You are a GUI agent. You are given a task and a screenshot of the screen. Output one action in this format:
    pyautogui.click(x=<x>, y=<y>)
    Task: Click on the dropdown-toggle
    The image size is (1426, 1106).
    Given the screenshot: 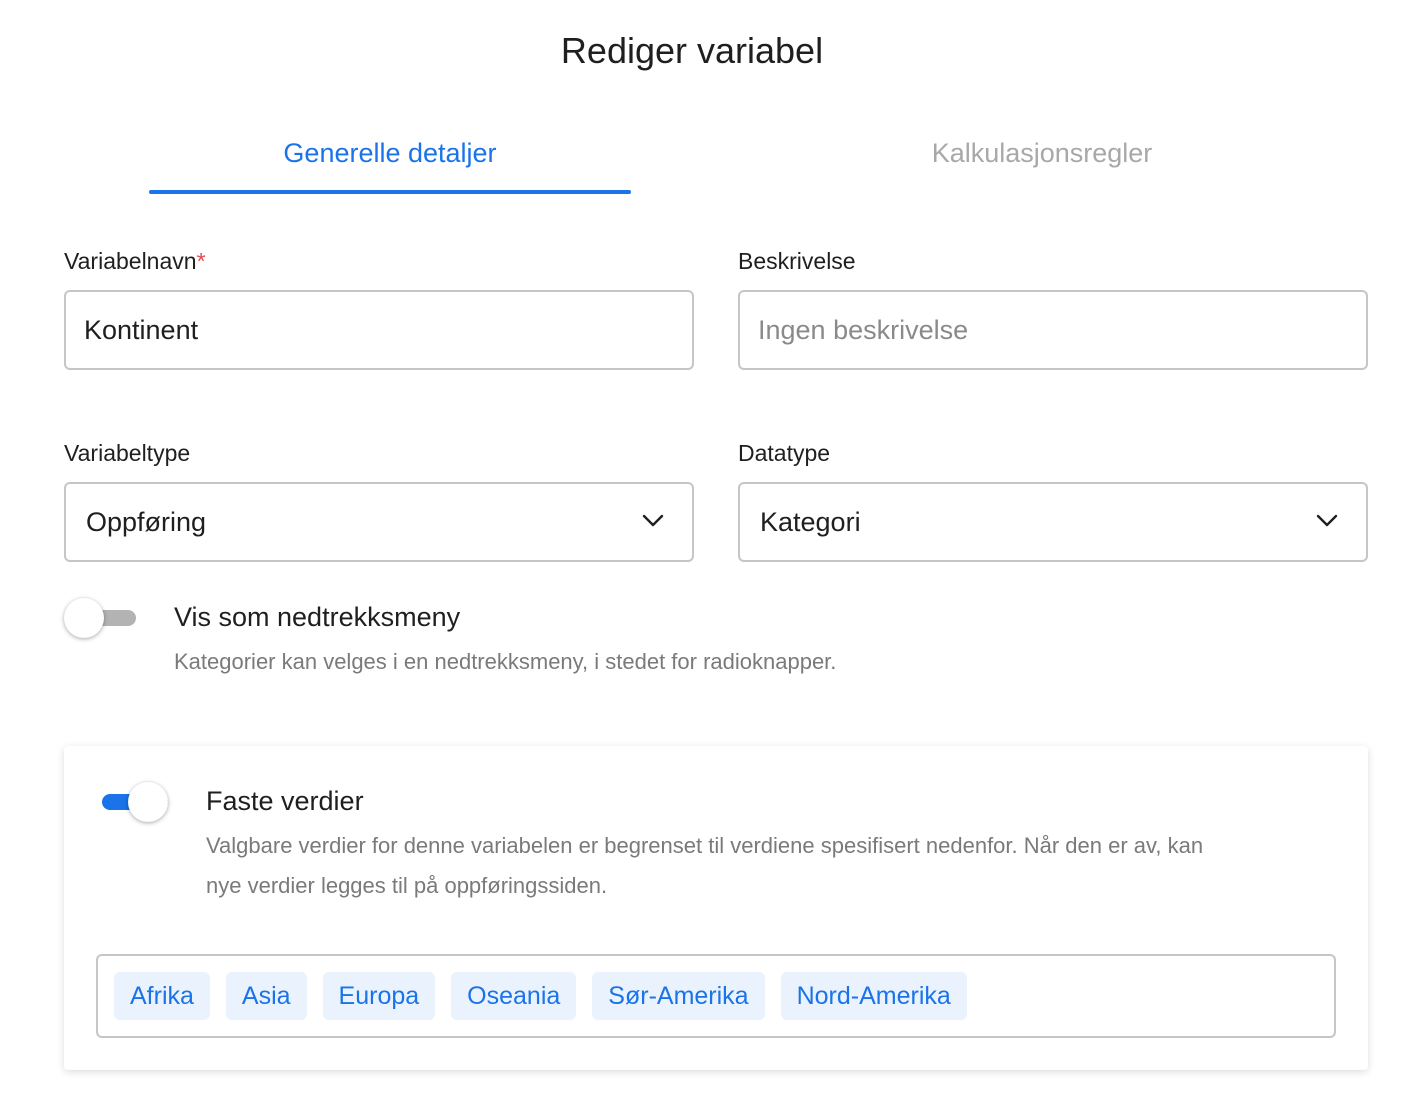 What is the action you would take?
    pyautogui.click(x=101, y=618)
    